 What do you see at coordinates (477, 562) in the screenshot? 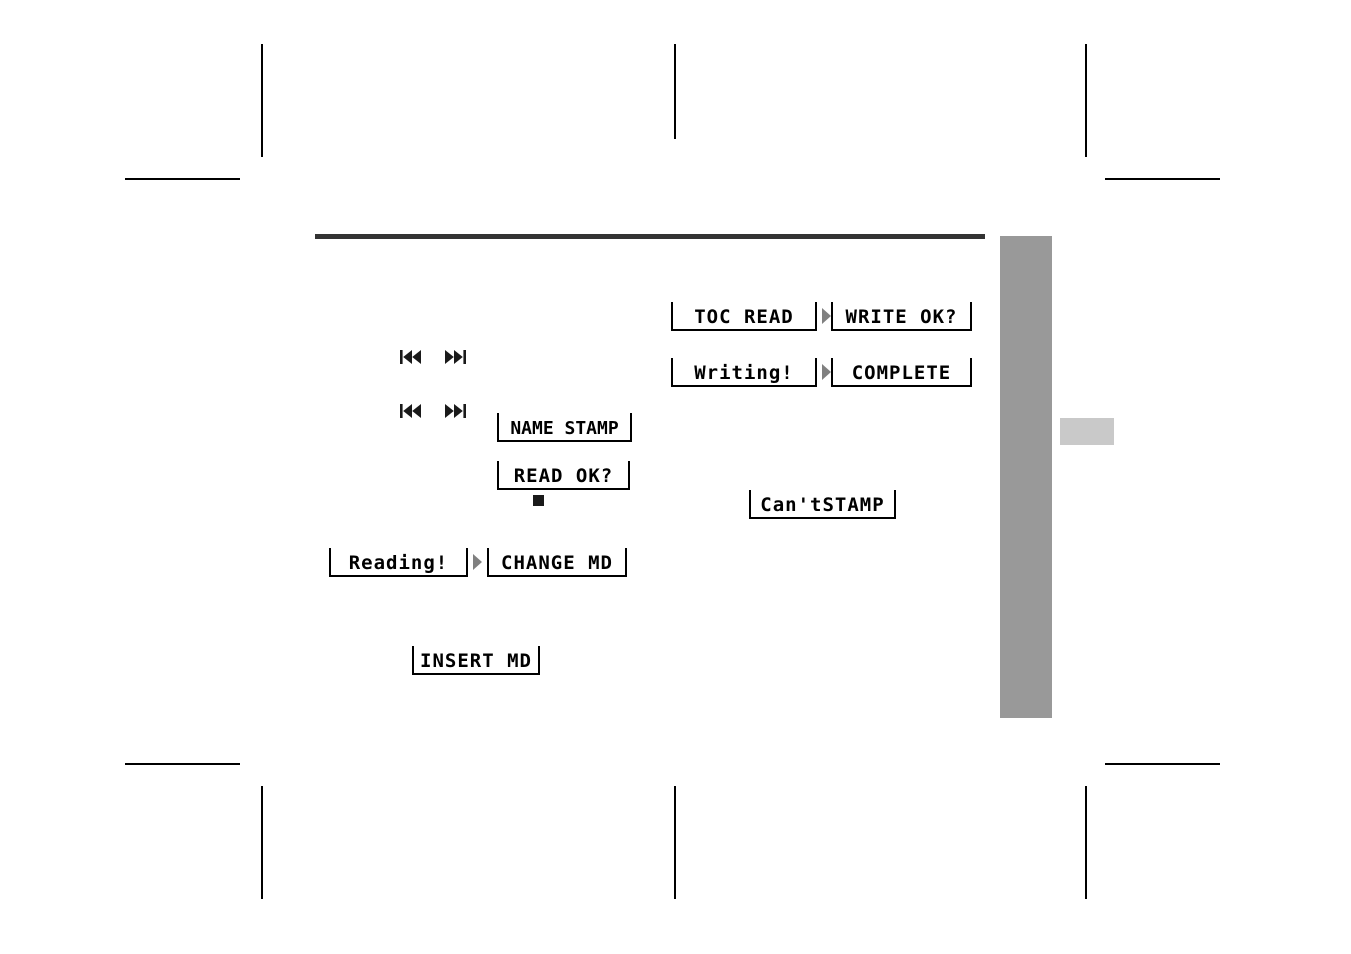
I see `flow-arrow-reading` at bounding box center [477, 562].